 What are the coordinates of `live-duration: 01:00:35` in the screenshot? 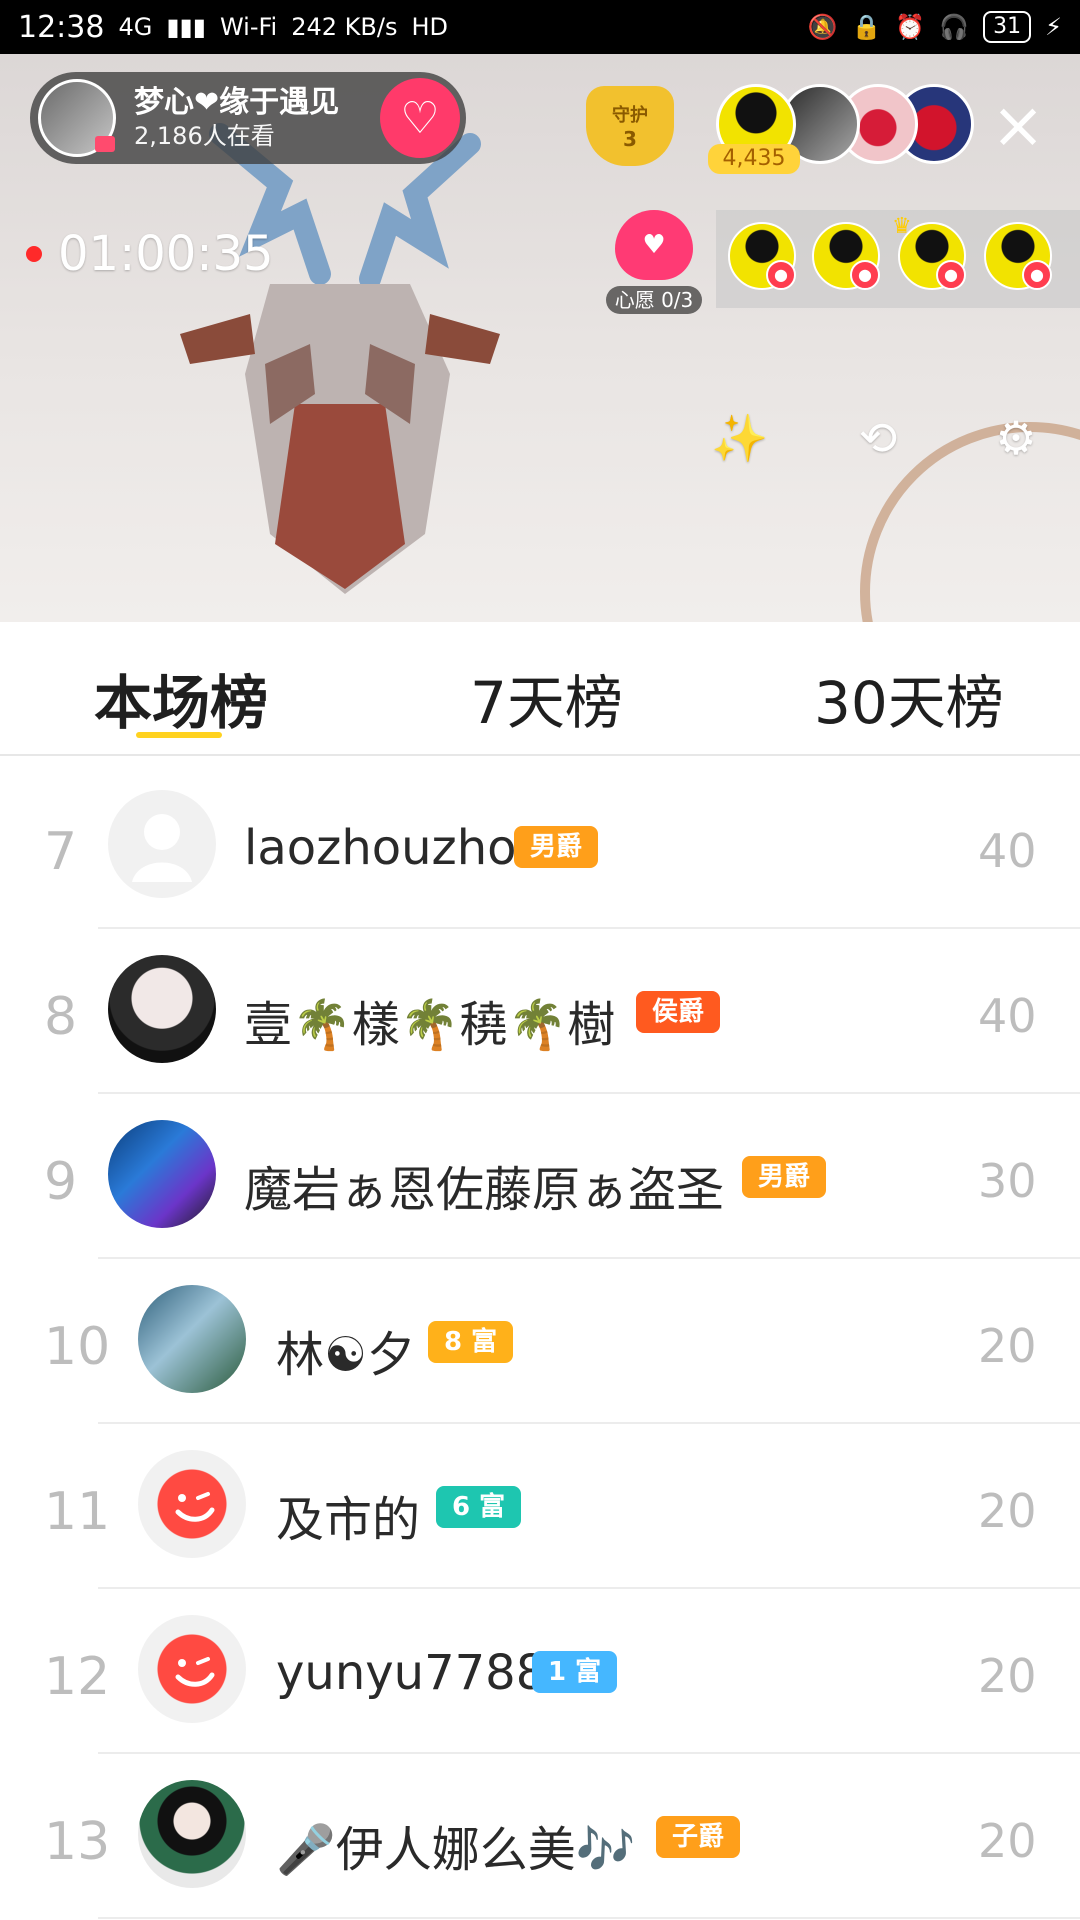 It's located at (166, 254).